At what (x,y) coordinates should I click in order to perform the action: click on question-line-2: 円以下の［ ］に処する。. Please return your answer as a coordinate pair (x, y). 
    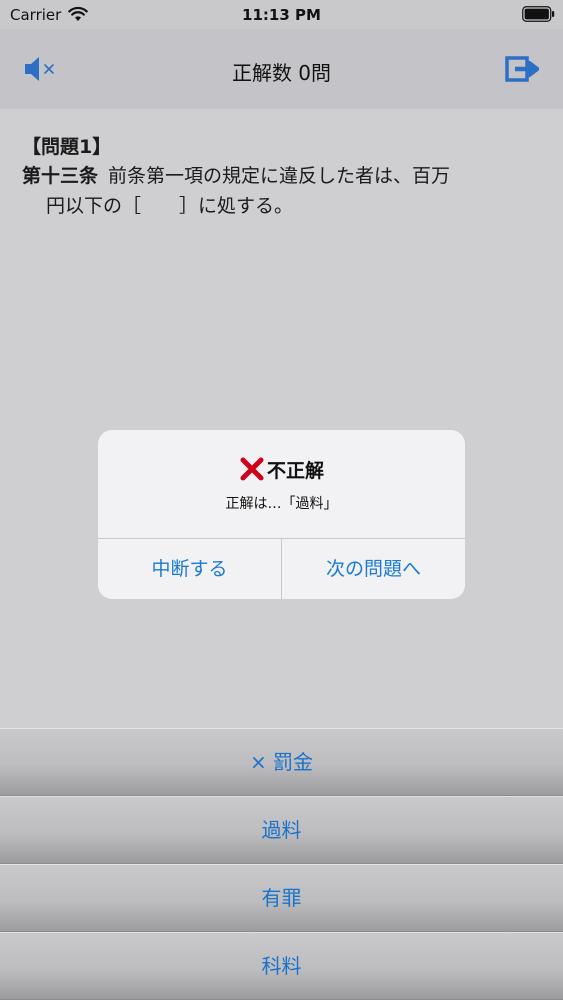
    Looking at the image, I should click on (170, 206).